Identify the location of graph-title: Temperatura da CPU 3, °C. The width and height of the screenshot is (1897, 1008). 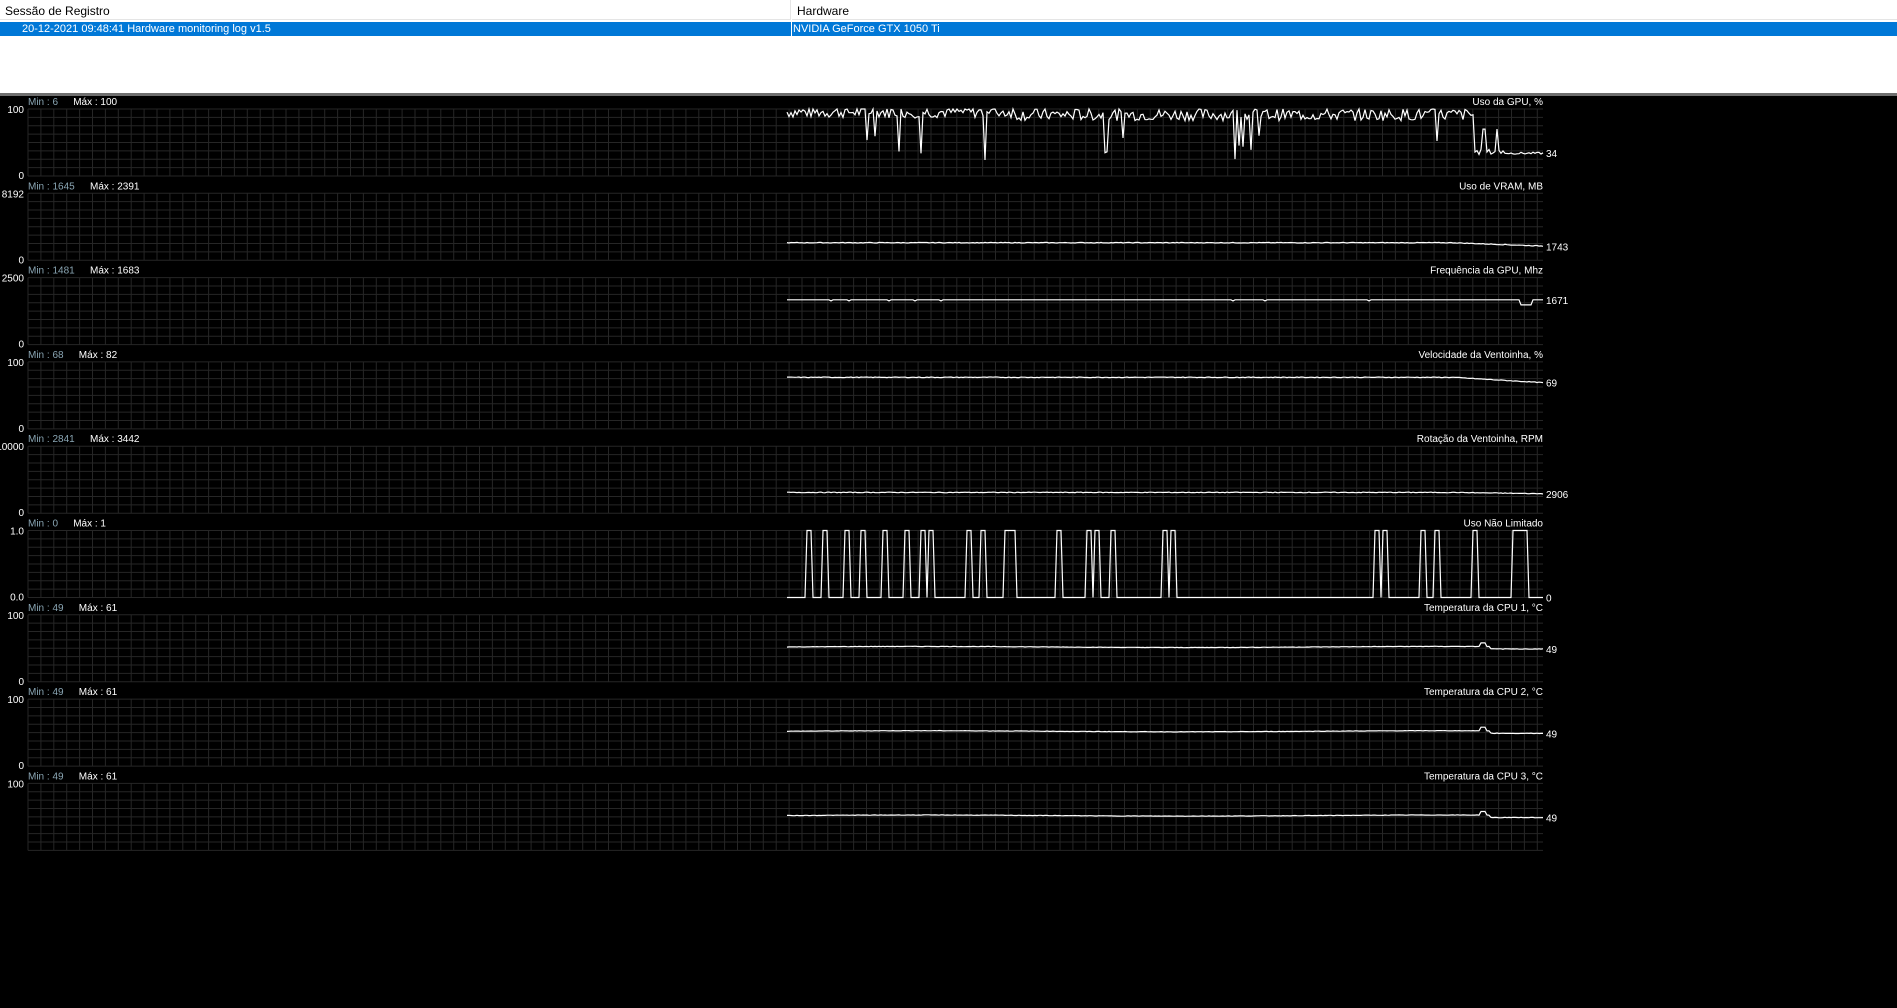
(1483, 776).